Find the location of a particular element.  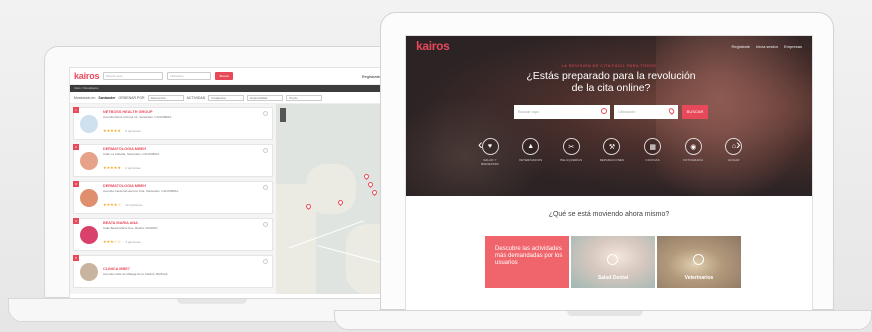

search-icon is located at coordinates (604, 111).